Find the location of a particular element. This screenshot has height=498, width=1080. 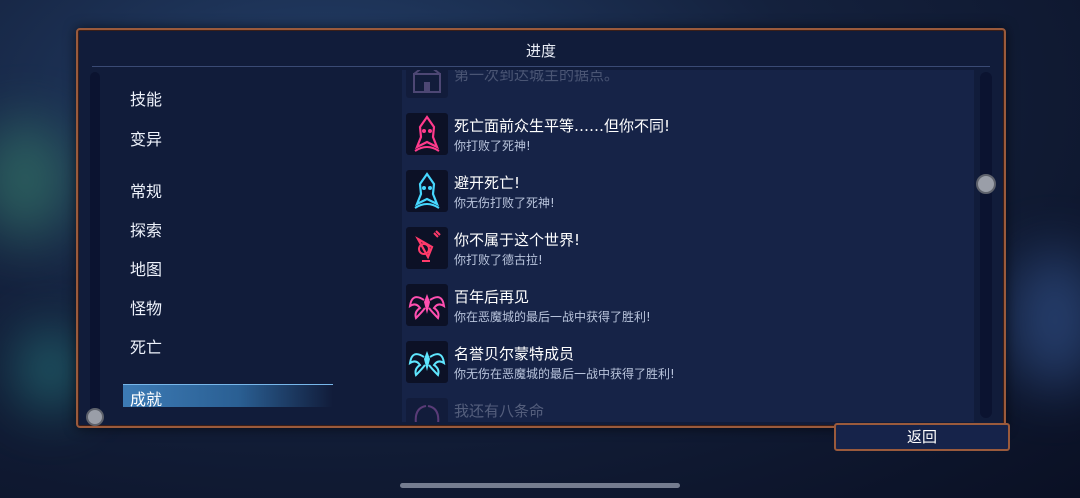

achievement-desc: 你打败了德古拉! is located at coordinates (498, 260).